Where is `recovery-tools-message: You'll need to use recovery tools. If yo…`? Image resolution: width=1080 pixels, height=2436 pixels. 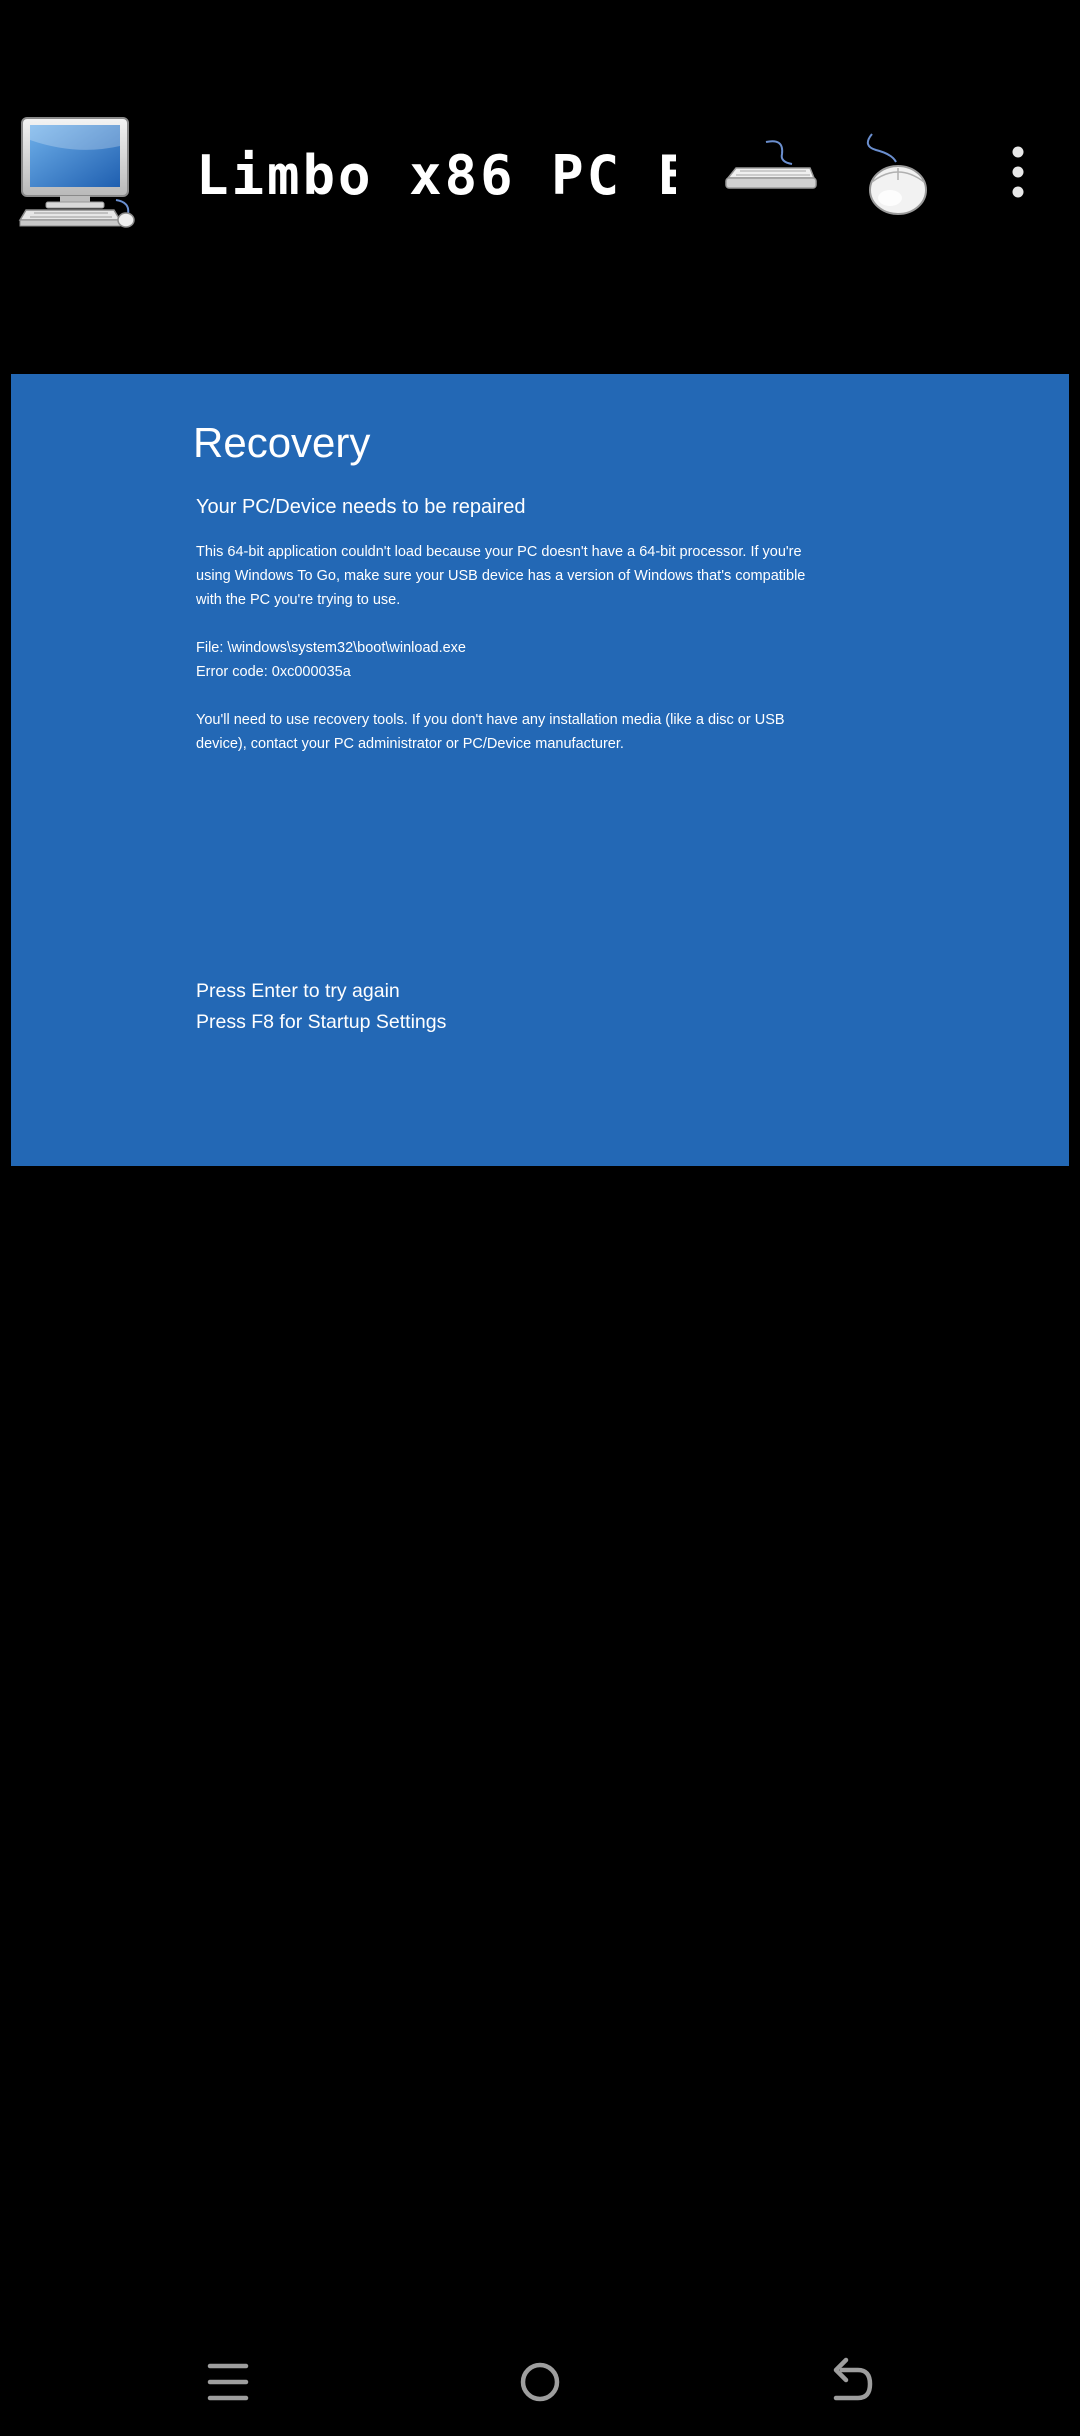 recovery-tools-message: You'll need to use recovery tools. If yo… is located at coordinates (516, 732).